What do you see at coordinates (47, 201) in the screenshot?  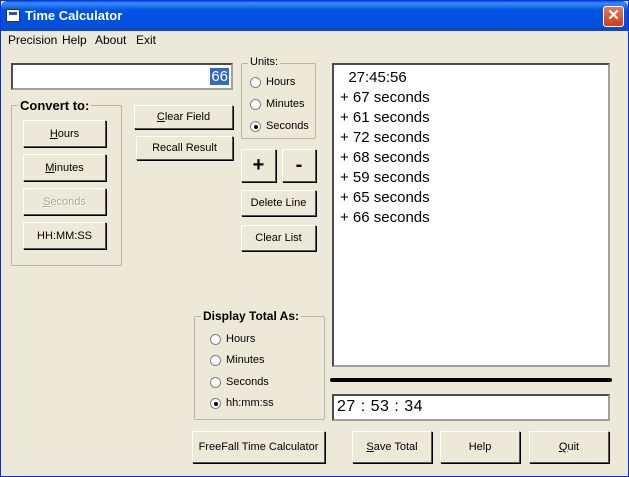 I see `seconds-mnemonic: S` at bounding box center [47, 201].